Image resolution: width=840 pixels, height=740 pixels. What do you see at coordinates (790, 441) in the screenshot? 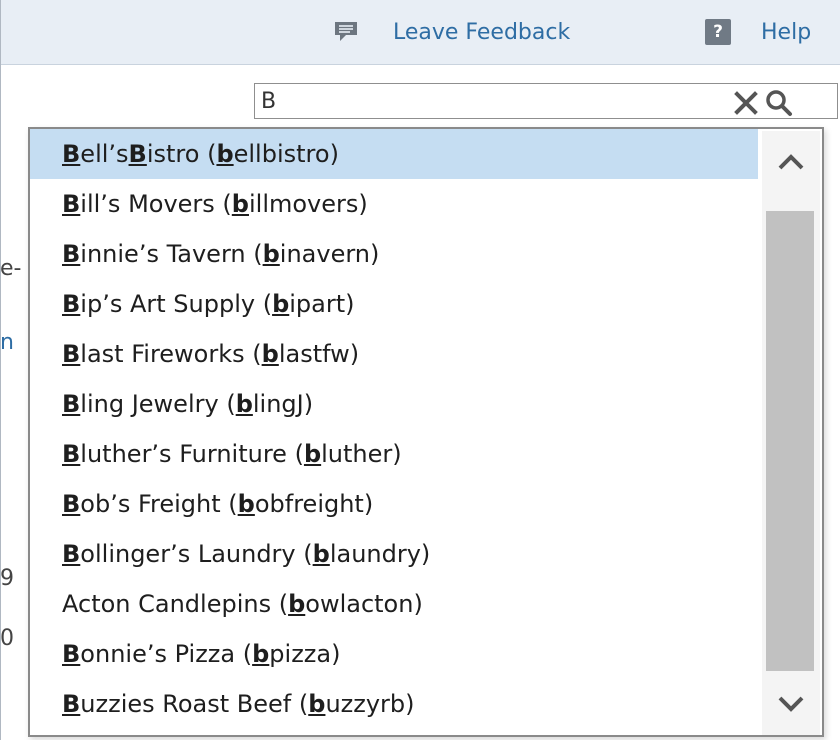
I see `scrollbar-thumb` at bounding box center [790, 441].